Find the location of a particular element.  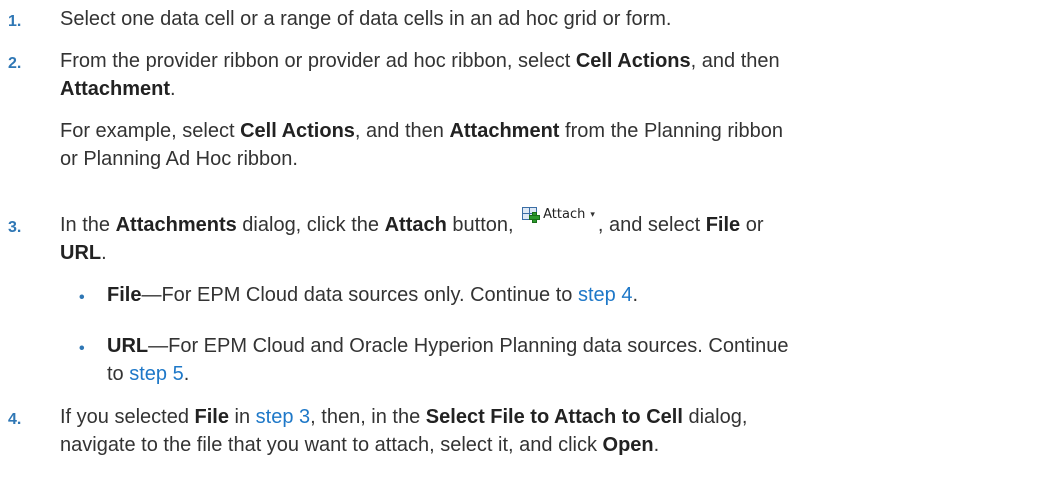

bullet-item-url-cont: to step 5. is located at coordinates (148, 374).